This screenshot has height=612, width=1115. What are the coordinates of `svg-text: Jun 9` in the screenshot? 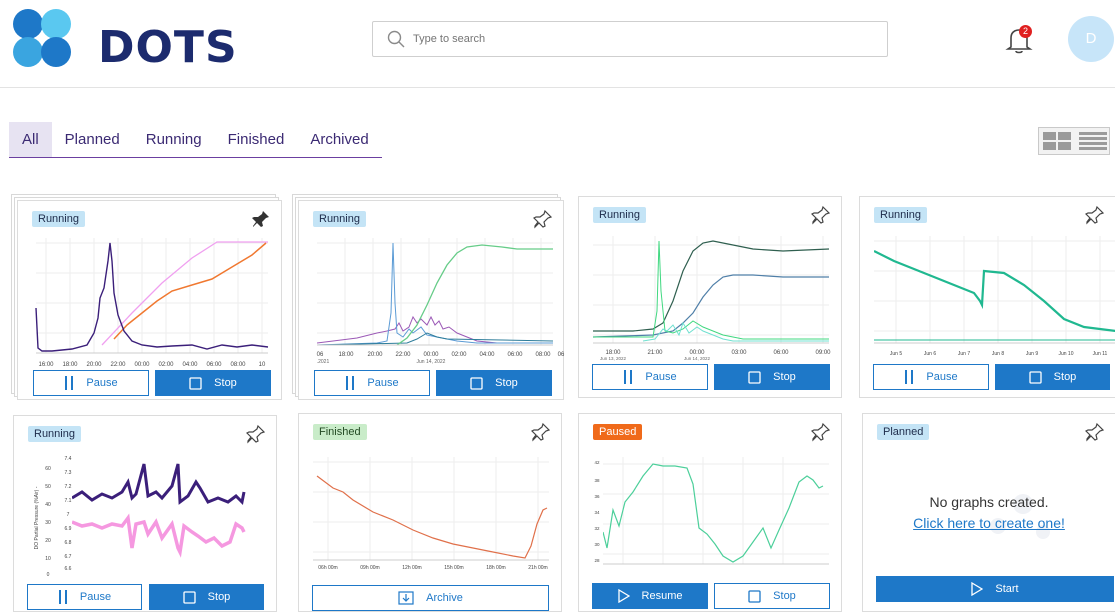 It's located at (1032, 354).